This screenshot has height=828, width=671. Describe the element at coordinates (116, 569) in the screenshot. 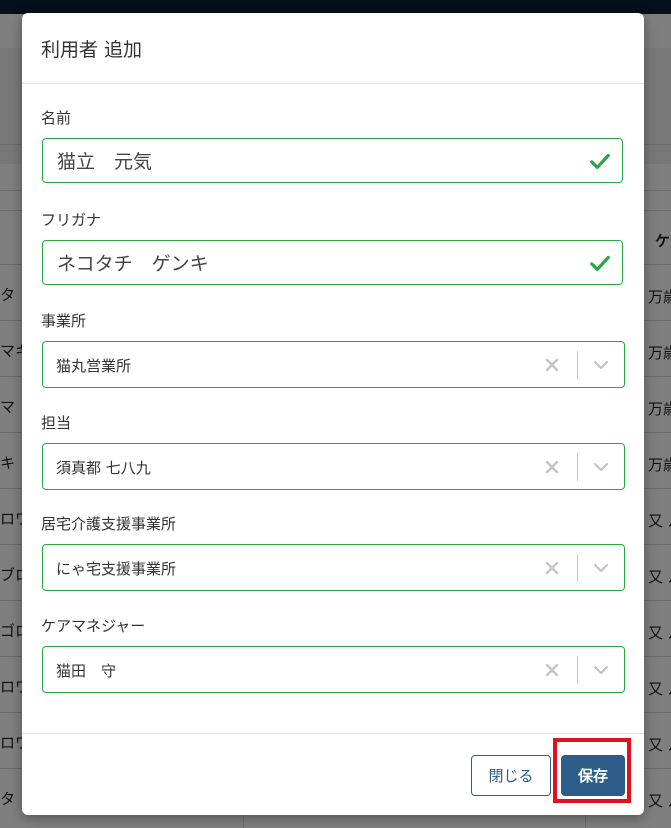

I see `home-care-office-select-value: にゃ宅支援事業所` at that location.